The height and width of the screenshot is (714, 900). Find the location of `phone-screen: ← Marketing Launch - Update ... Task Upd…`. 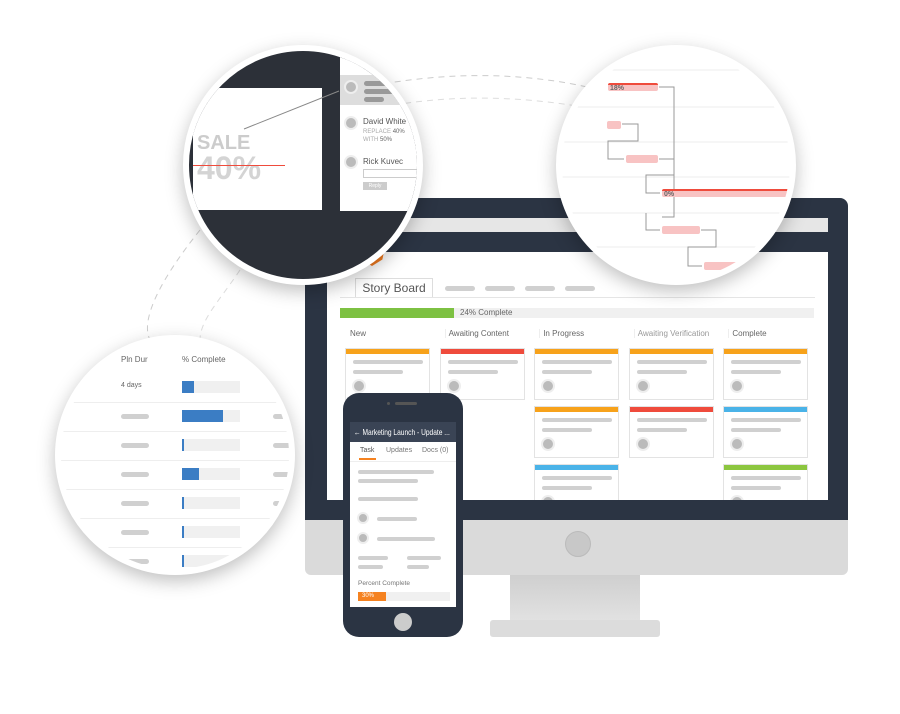

phone-screen: ← Marketing Launch - Update ... Task Upd… is located at coordinates (403, 514).